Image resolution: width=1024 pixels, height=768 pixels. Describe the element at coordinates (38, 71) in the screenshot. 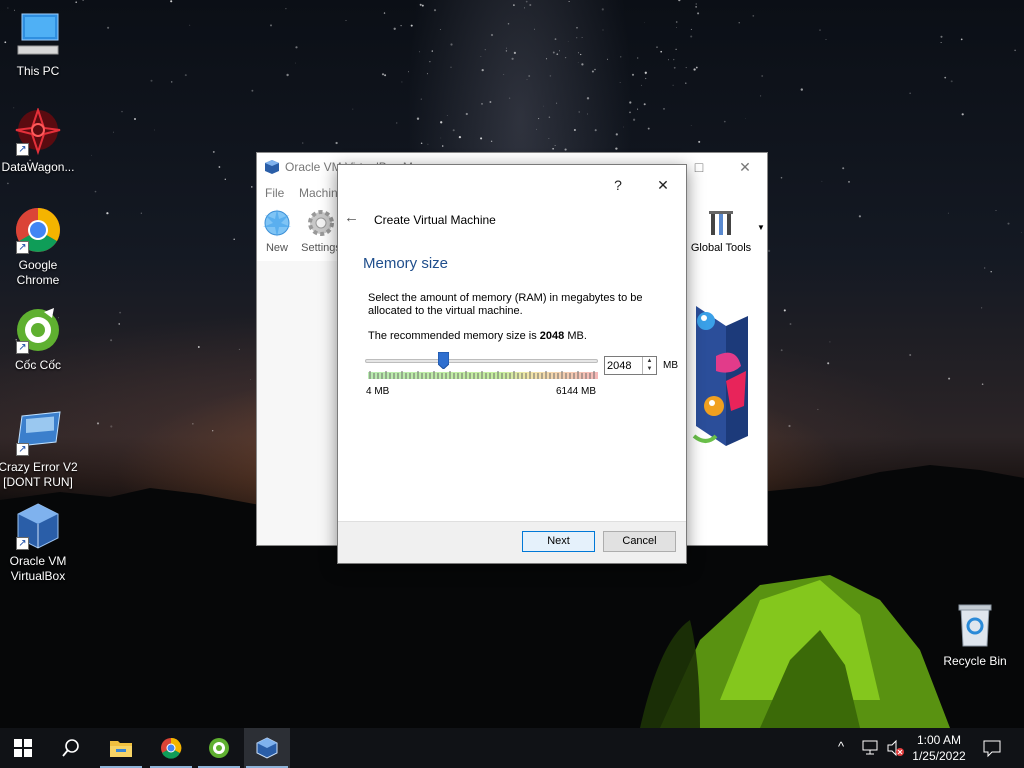

I see `icon-label: This PC` at that location.